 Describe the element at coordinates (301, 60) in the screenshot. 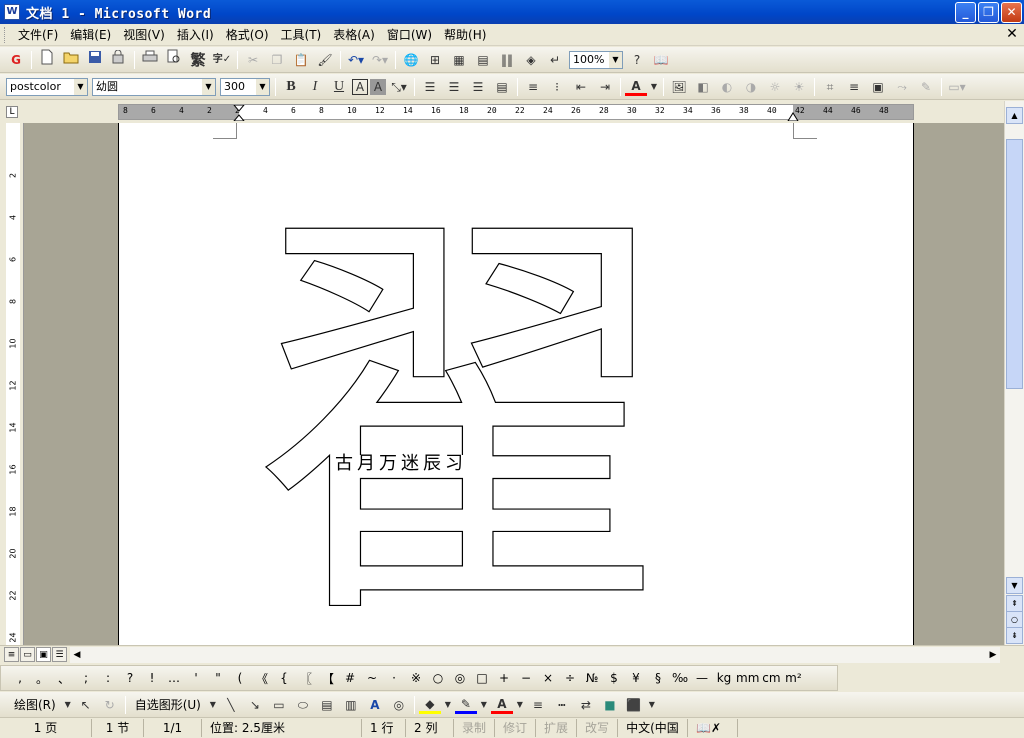

I see `paste-icon: 📋` at that location.